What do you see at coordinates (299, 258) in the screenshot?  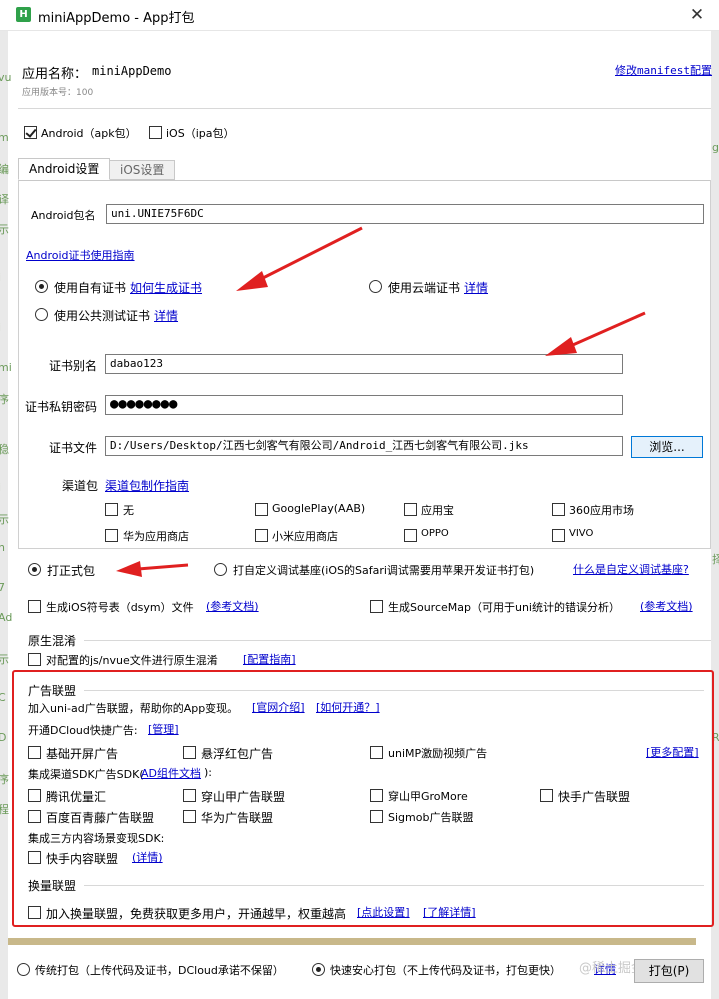 I see `arrow-to-own-cert` at bounding box center [299, 258].